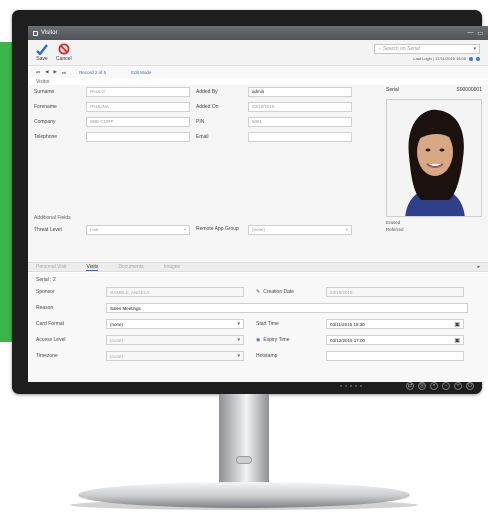 Image resolution: width=488 pixels, height=516 pixels. I want to click on minimize-button: —, so click(470, 33).